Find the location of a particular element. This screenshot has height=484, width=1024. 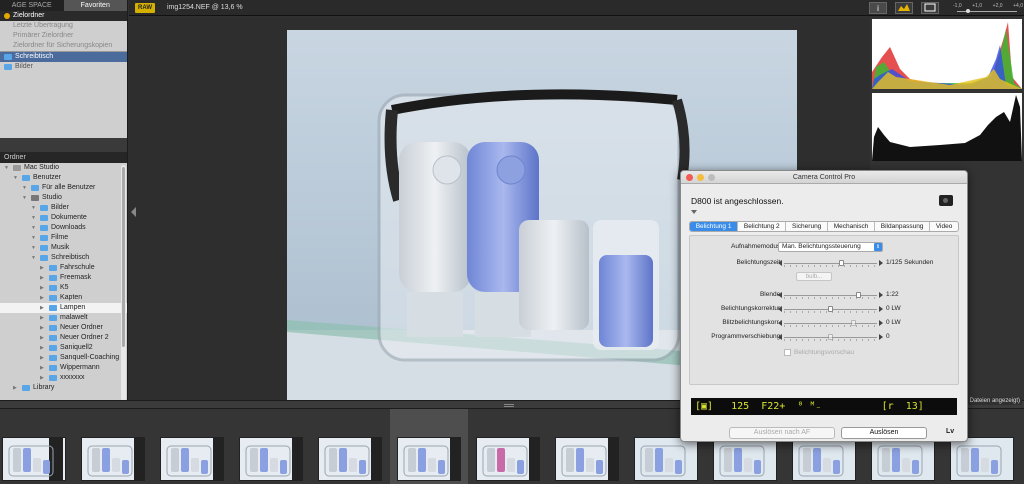

zoom-knob is located at coordinates (968, 11).